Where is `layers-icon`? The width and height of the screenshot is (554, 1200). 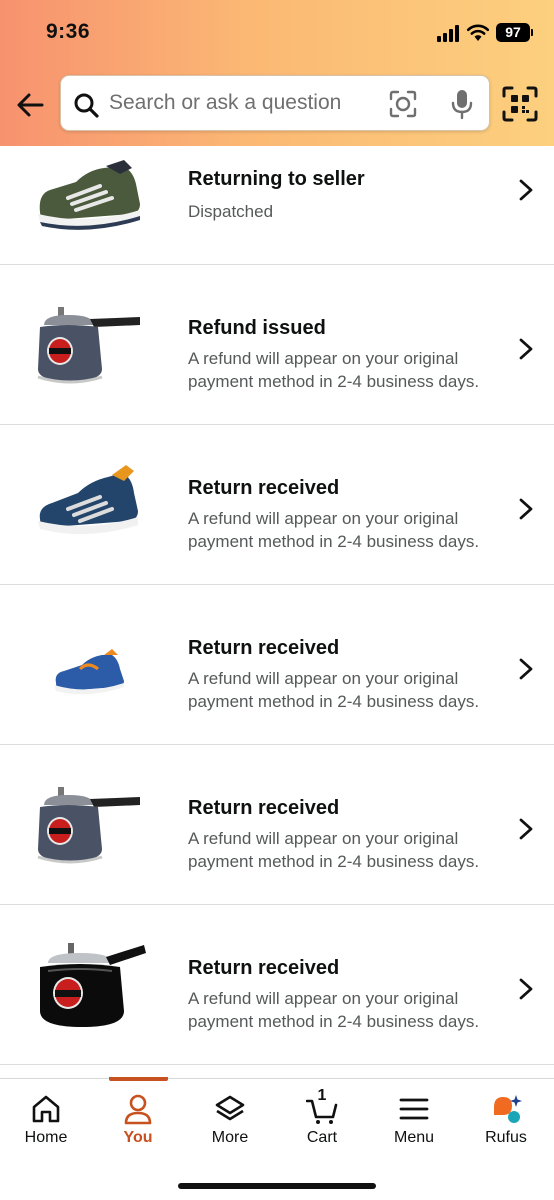 layers-icon is located at coordinates (230, 1108).